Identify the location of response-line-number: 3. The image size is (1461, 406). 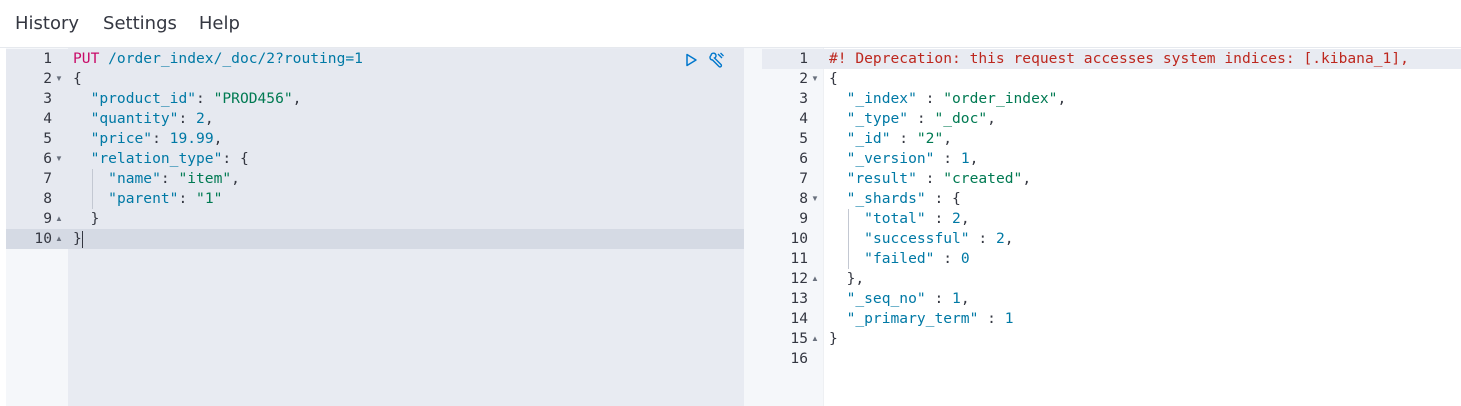
(803, 98).